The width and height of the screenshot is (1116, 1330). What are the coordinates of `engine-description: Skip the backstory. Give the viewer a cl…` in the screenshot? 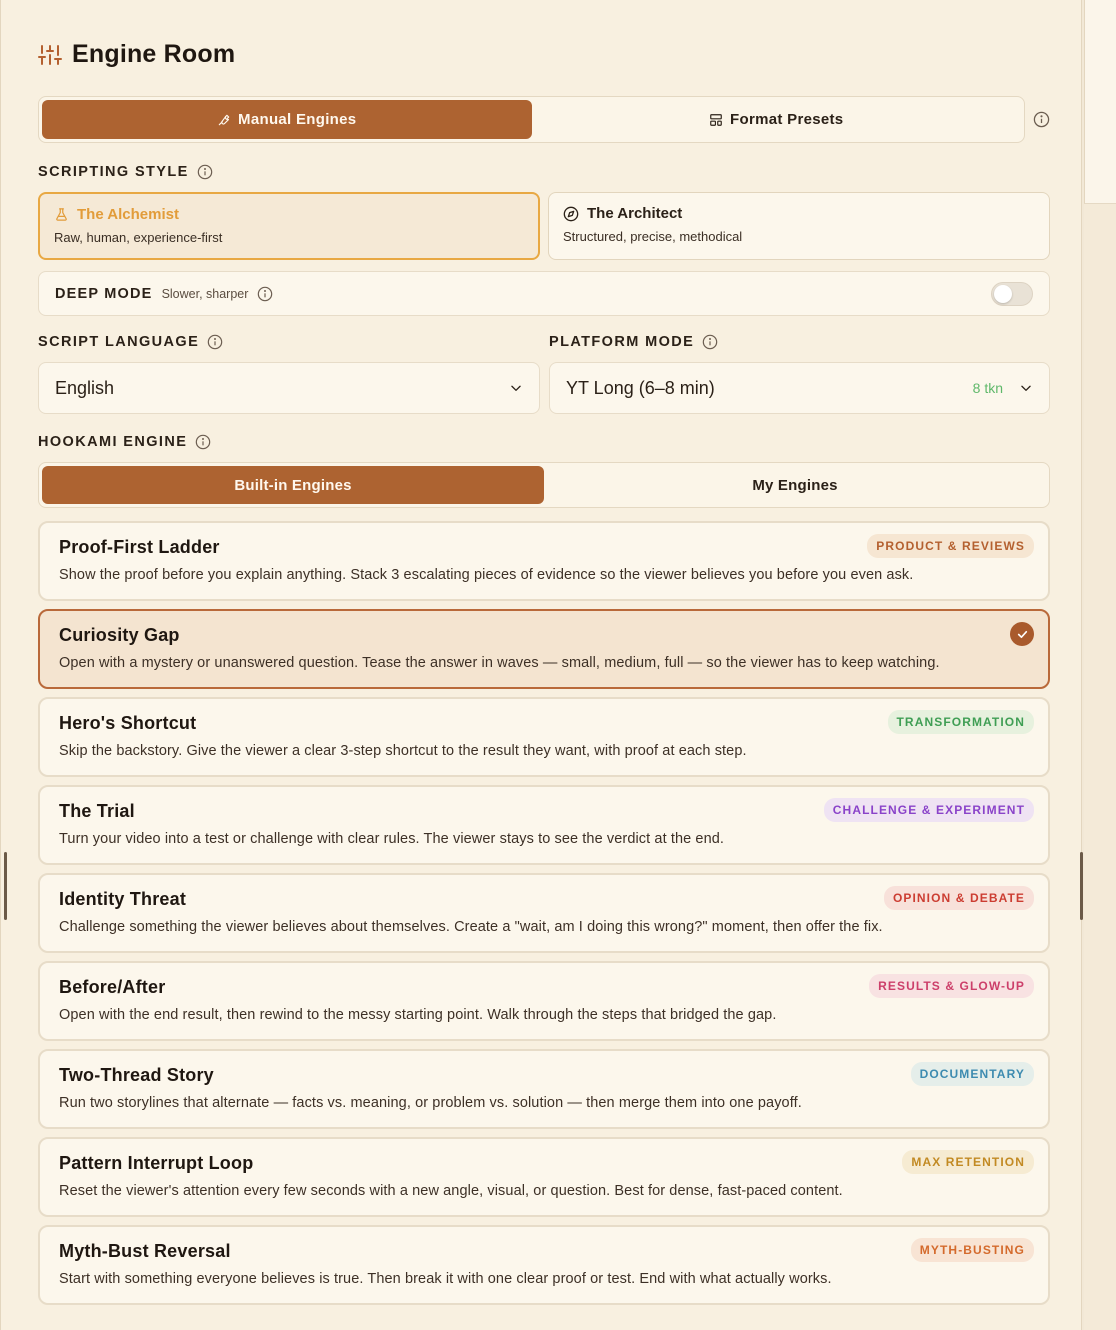 It's located at (403, 751).